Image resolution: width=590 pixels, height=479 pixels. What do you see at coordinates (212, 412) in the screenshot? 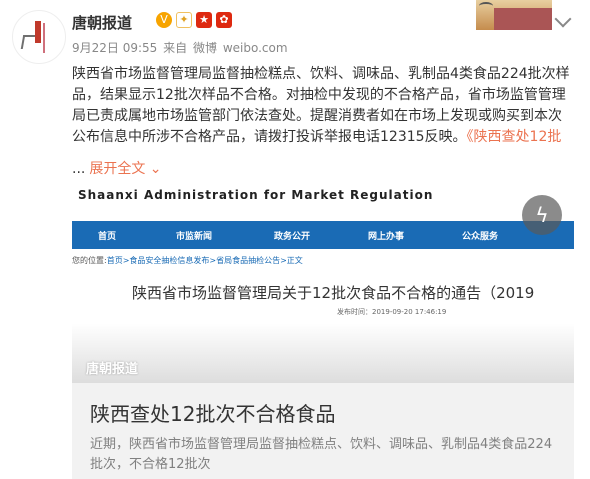
I see `article-headline: 陕西查处12批次不合格食品` at bounding box center [212, 412].